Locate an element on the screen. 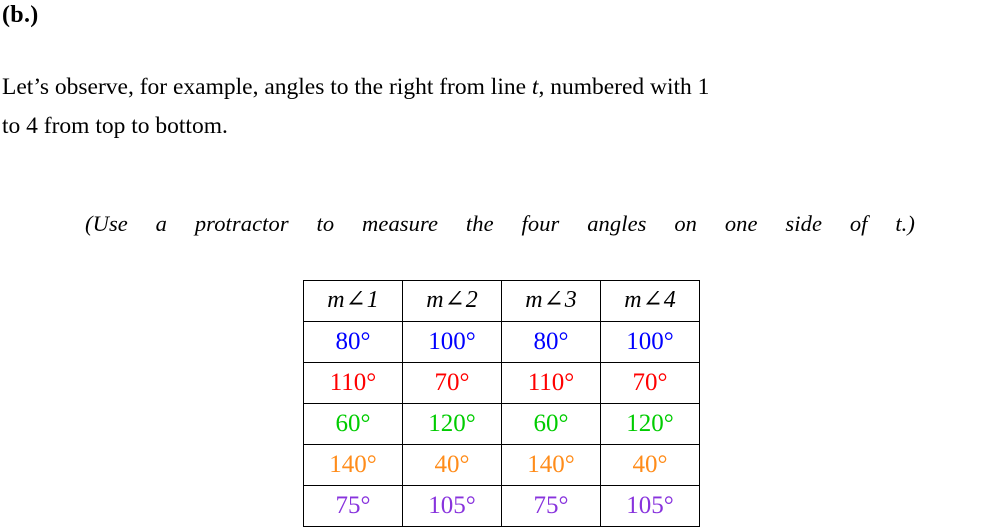 This screenshot has width=995, height=527. header-n-4: 4 is located at coordinates (669, 300).